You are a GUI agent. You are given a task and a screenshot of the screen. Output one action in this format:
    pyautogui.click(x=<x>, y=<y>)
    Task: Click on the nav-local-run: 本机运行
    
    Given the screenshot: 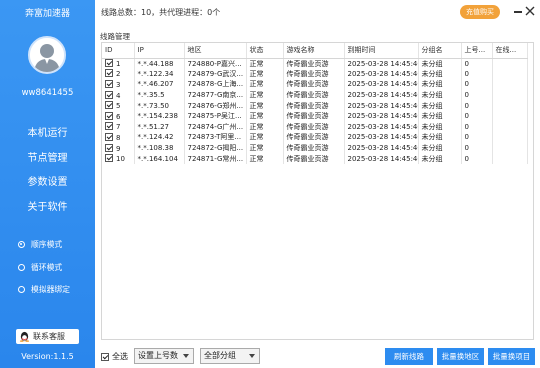 What is the action you would take?
    pyautogui.click(x=47, y=131)
    